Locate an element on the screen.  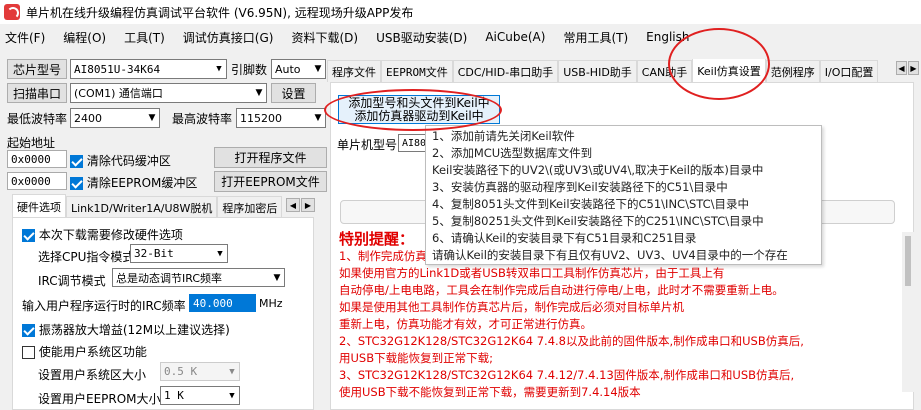
menu-debug: 调试仿真接口(G) is located at coordinates (228, 37).